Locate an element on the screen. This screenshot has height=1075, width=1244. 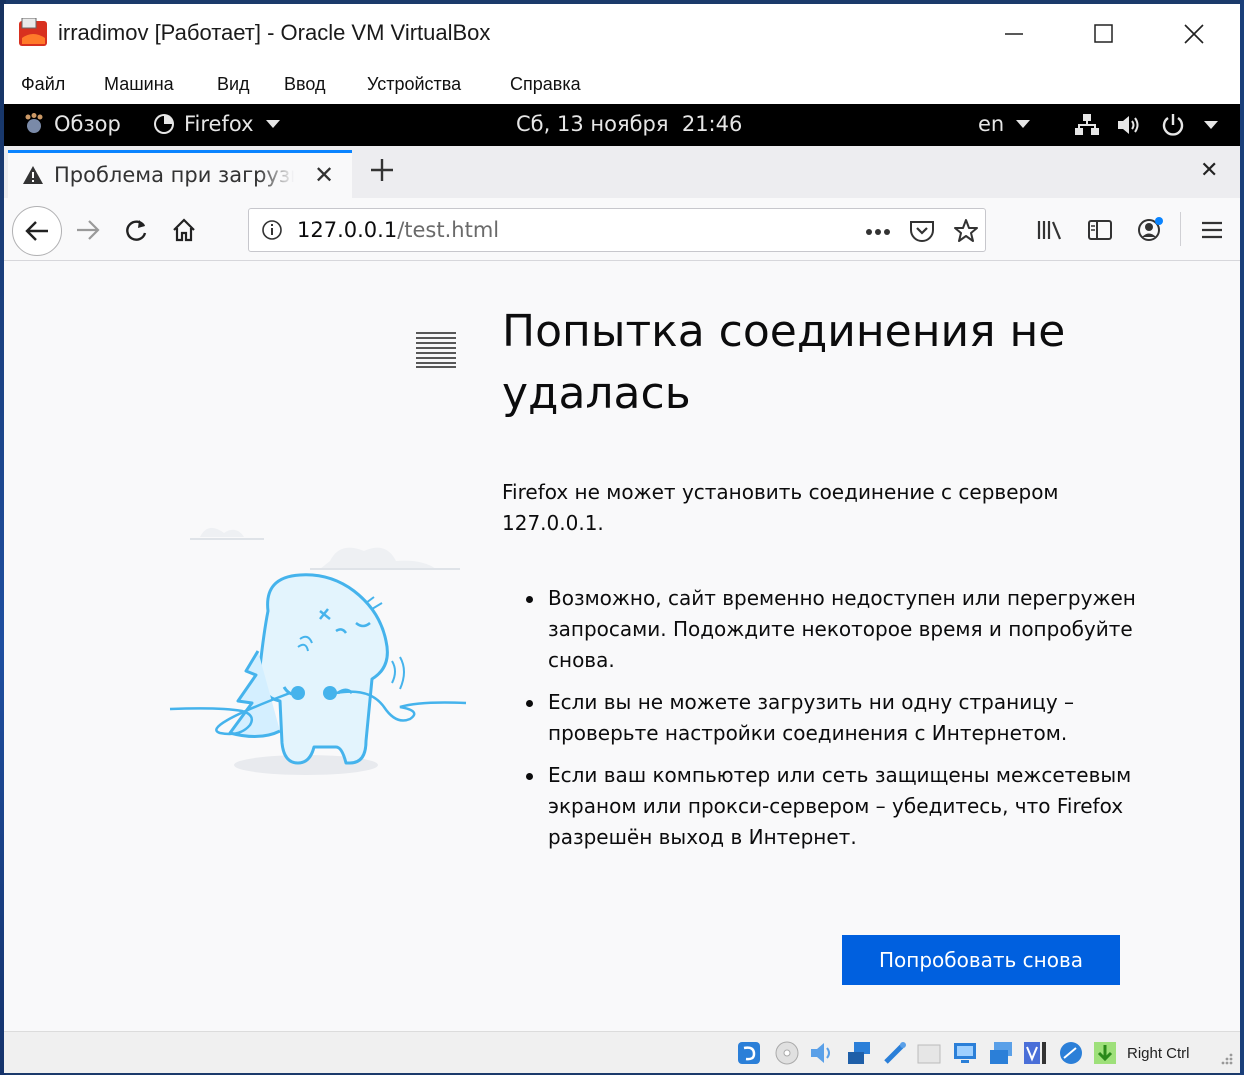
app-menu-label: Firefox is located at coordinates (219, 124).